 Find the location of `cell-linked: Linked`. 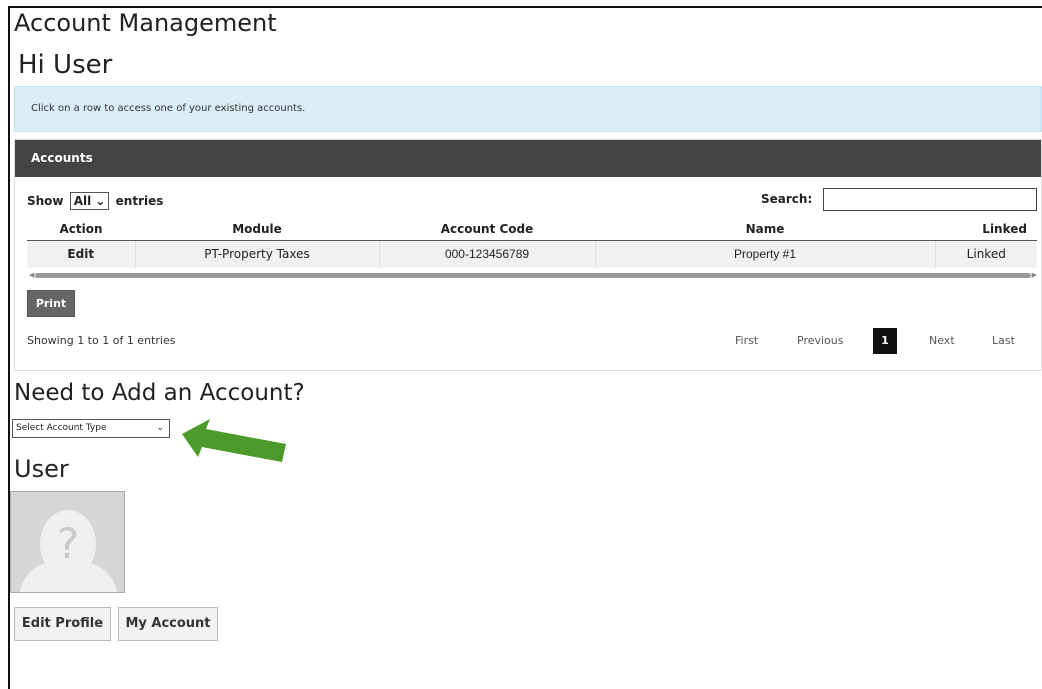

cell-linked: Linked is located at coordinates (986, 254).